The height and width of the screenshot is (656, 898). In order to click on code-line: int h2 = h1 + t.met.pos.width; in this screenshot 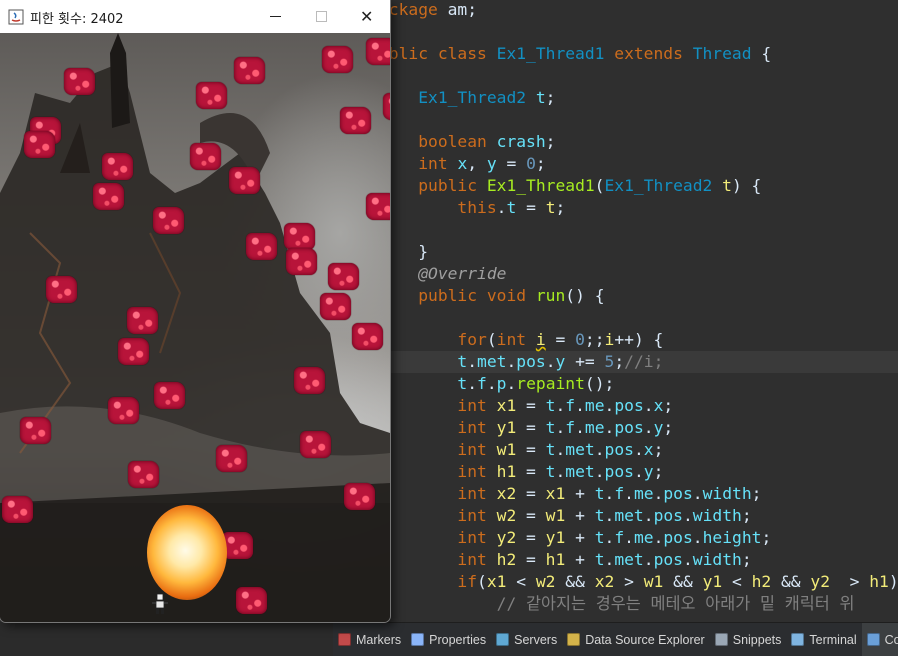, I will do `click(638, 560)`.